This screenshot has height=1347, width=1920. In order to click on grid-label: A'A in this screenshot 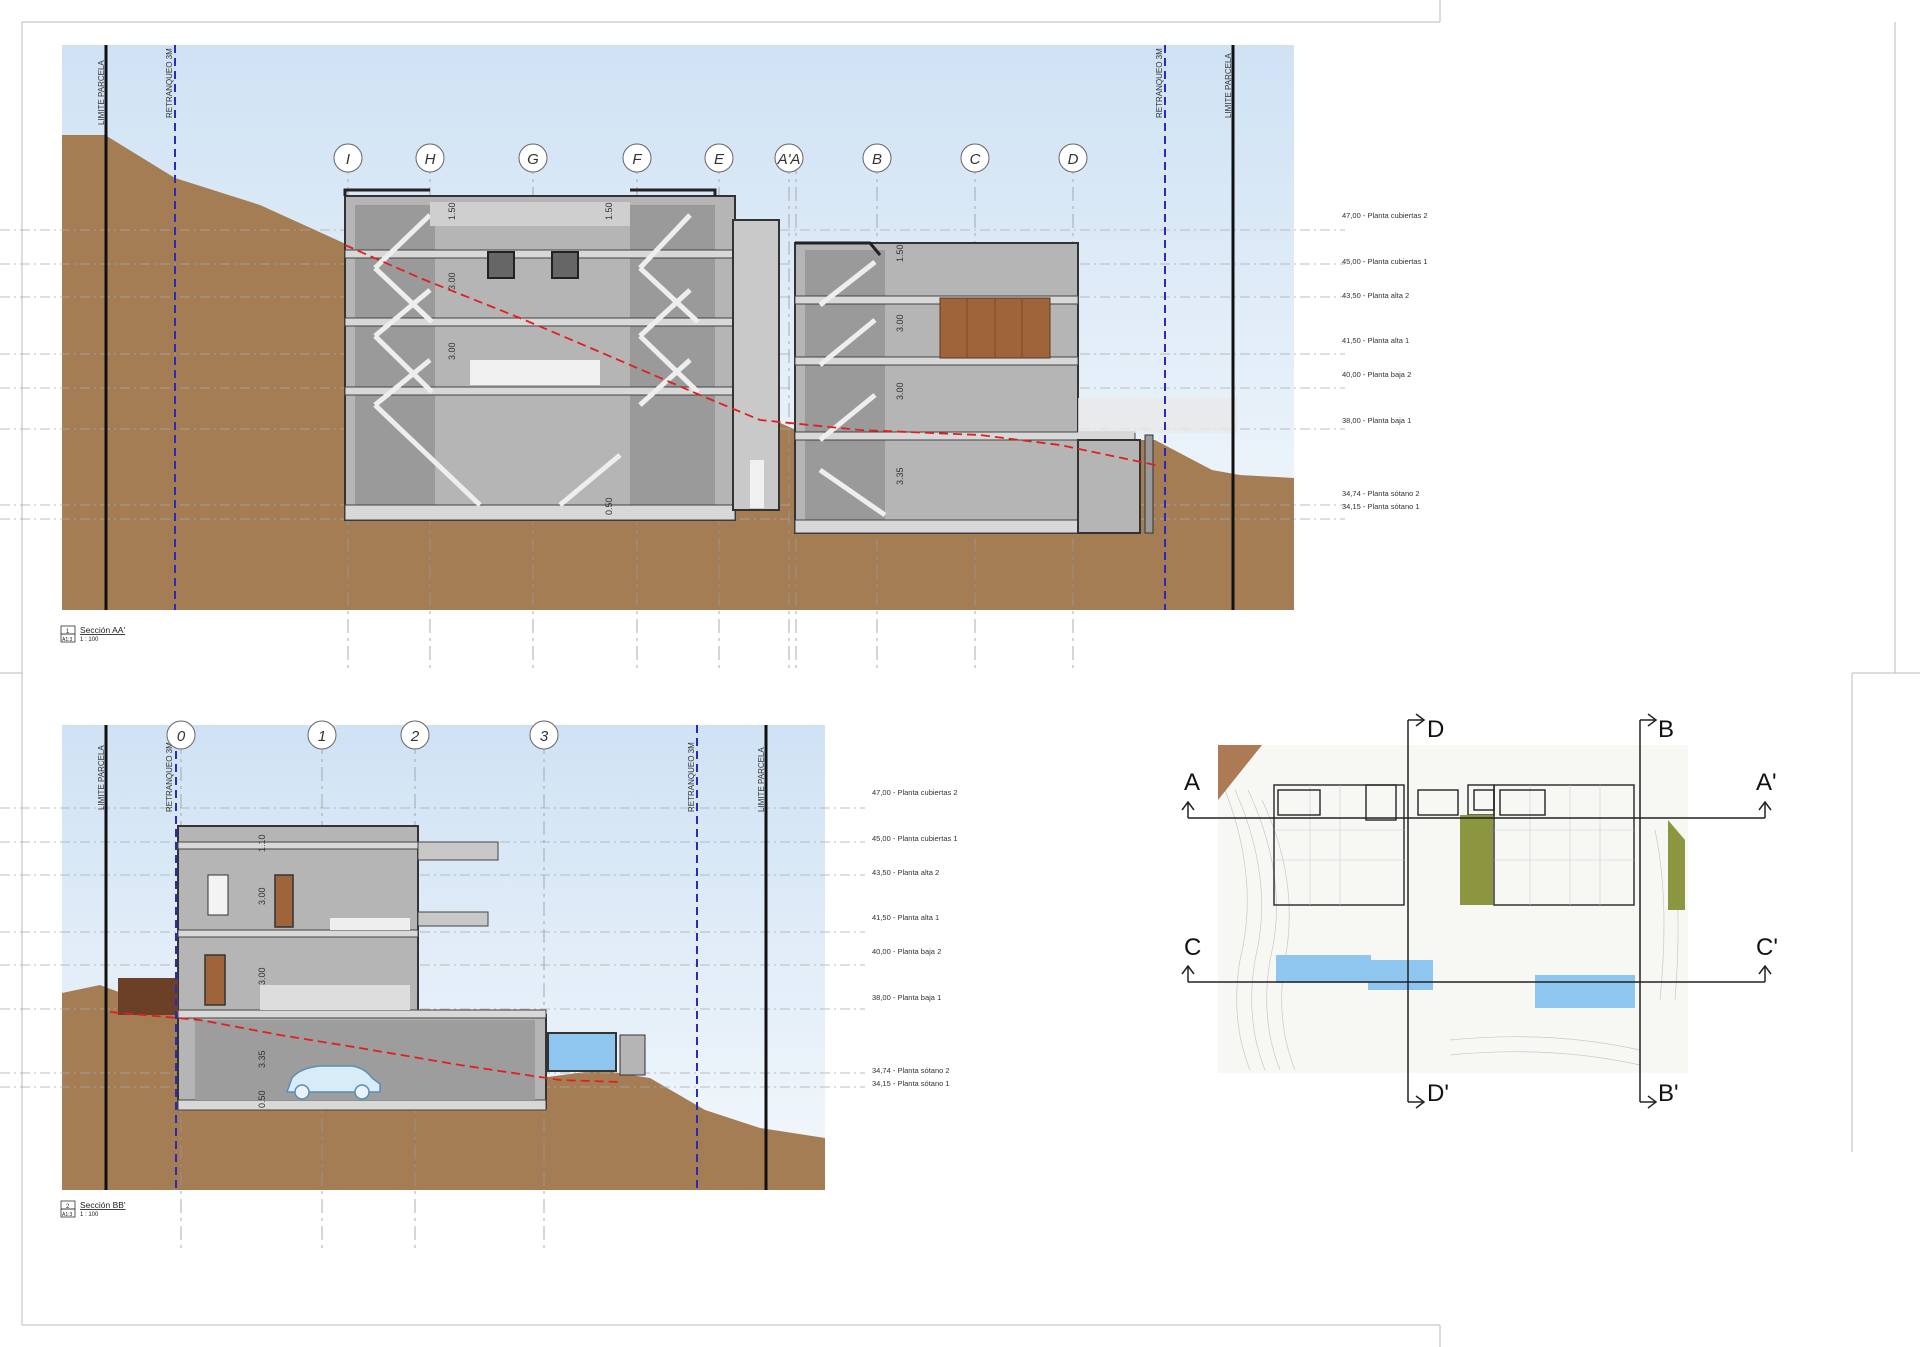, I will do `click(789, 159)`.